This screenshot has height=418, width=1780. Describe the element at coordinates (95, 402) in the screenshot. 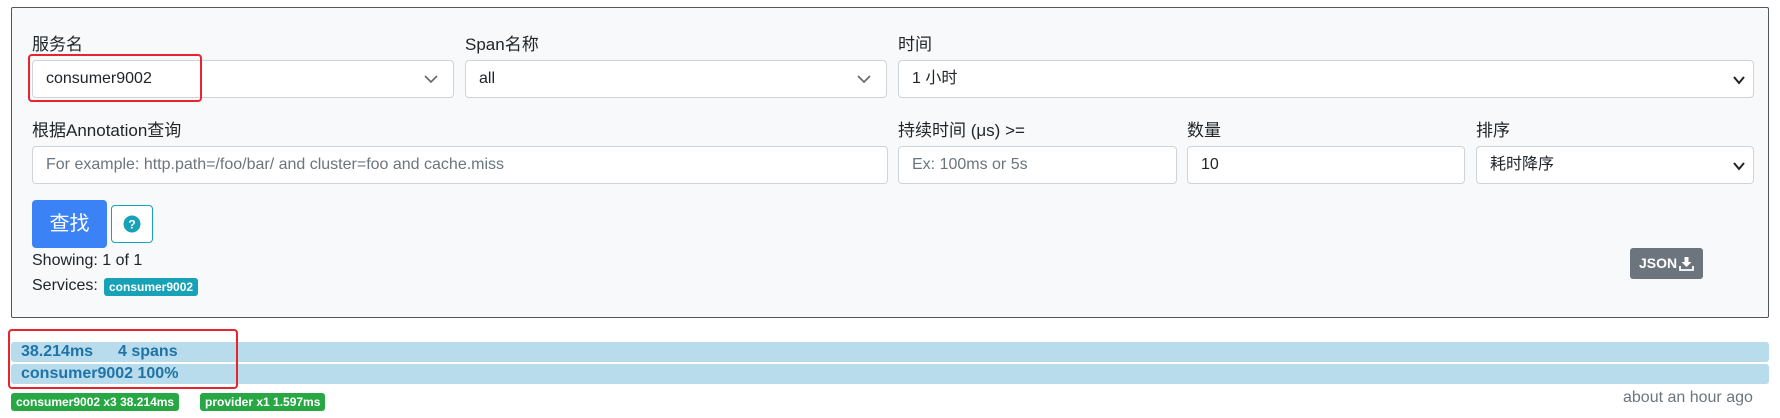

I see `service-duration-badge: consumer9002 x3 38.214ms` at that location.